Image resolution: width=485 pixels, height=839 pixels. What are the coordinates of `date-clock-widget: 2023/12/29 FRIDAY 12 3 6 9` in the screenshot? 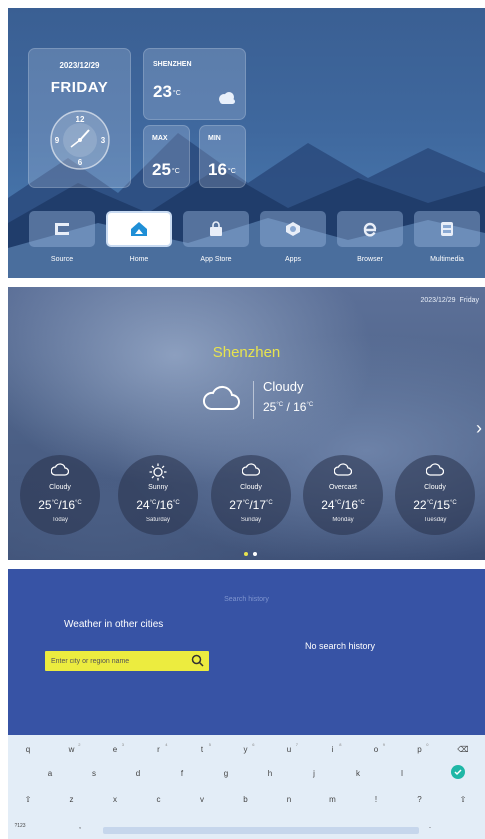 It's located at (79, 118).